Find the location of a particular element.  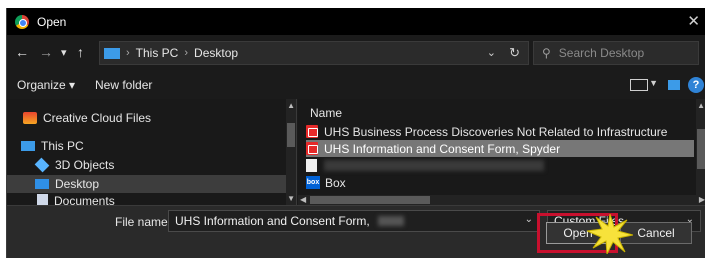

sidebar-item-label: Documents is located at coordinates (84, 199).